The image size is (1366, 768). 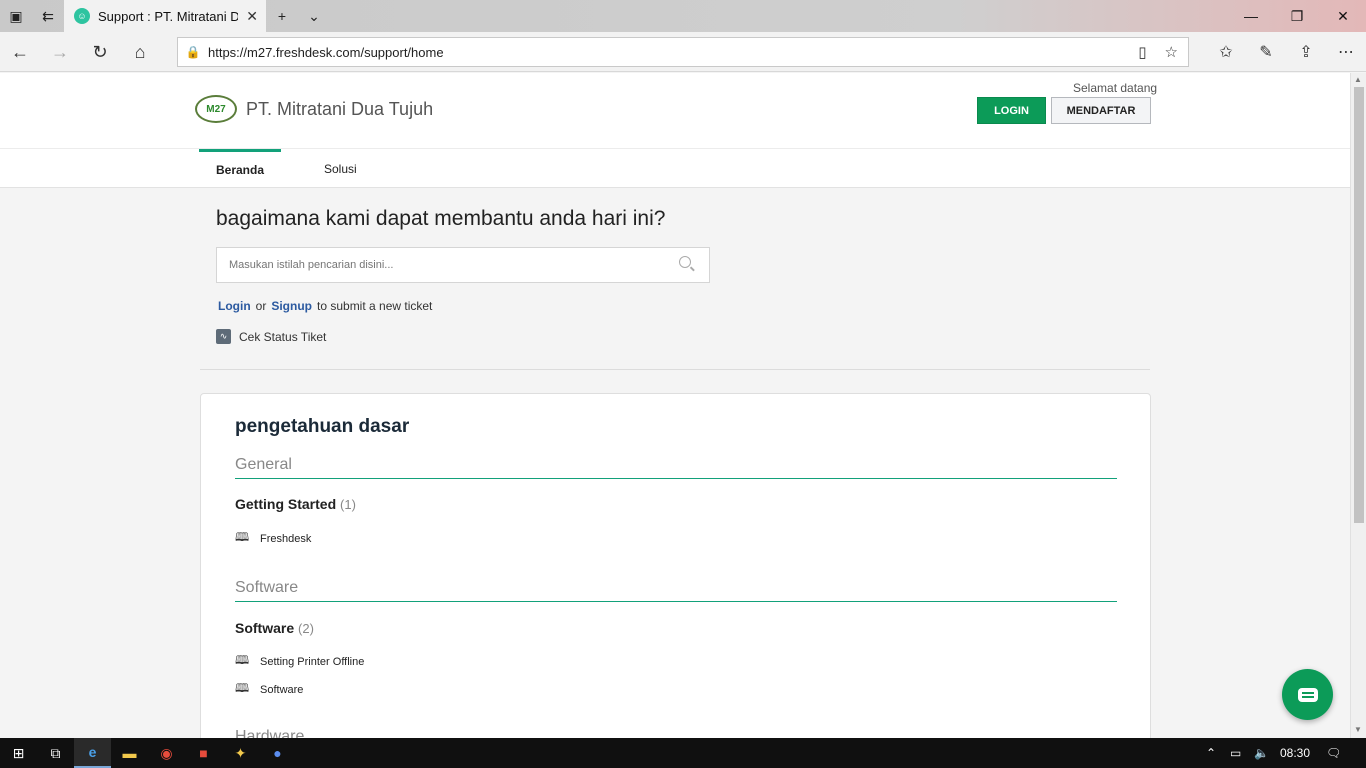 What do you see at coordinates (322, 426) in the screenshot?
I see `kb-title: pengetahuan dasar` at bounding box center [322, 426].